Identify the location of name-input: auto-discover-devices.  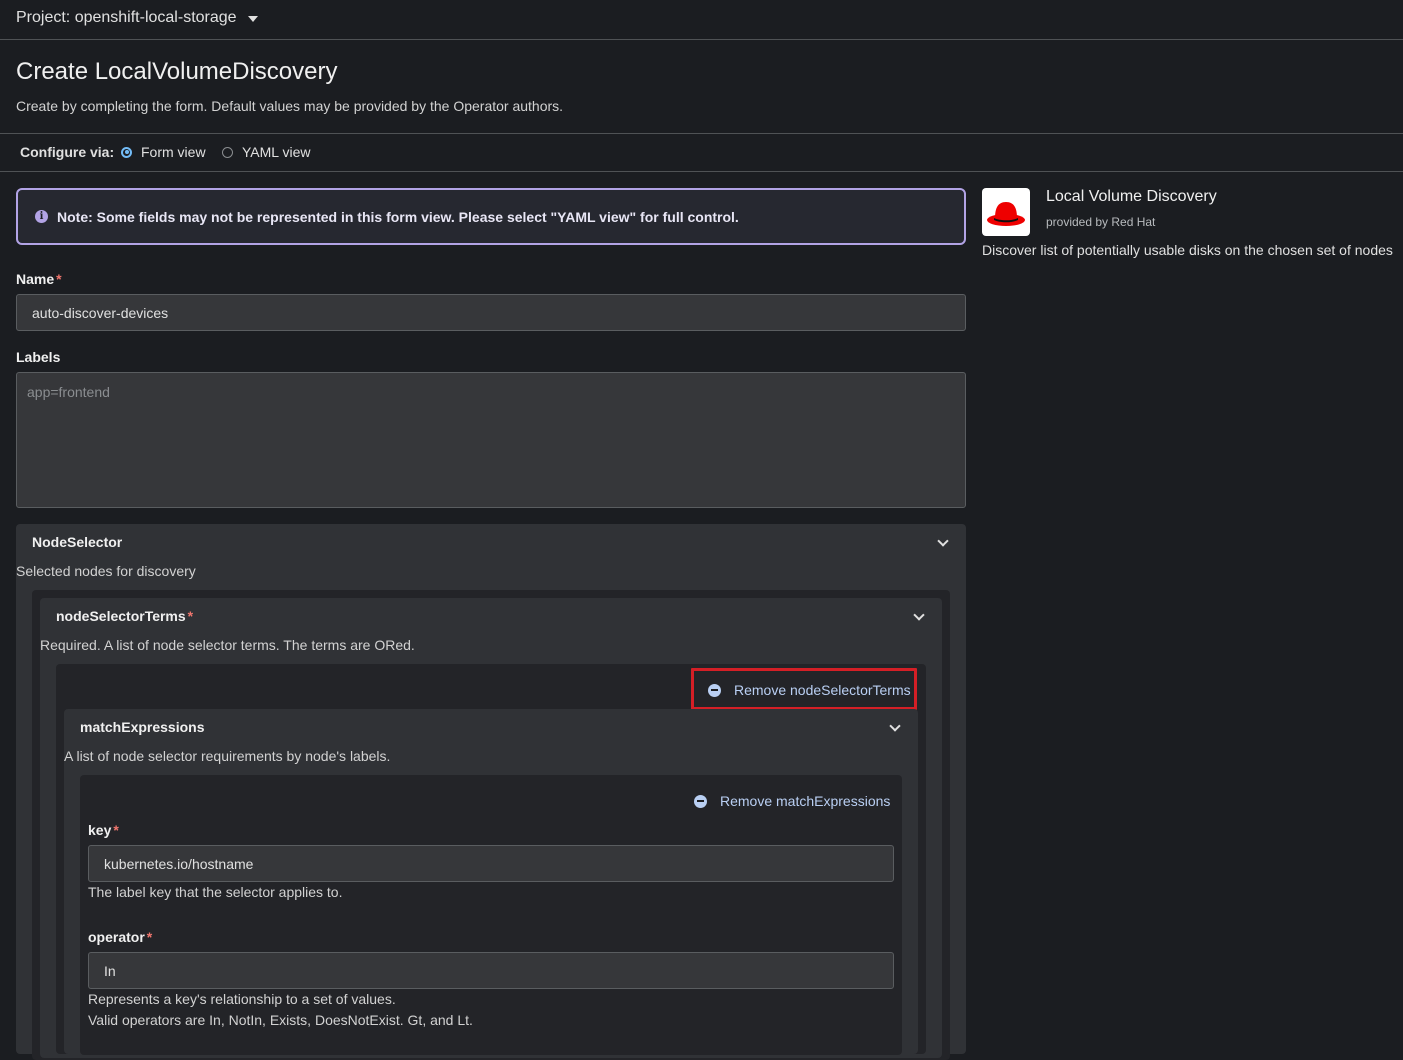
(491, 312).